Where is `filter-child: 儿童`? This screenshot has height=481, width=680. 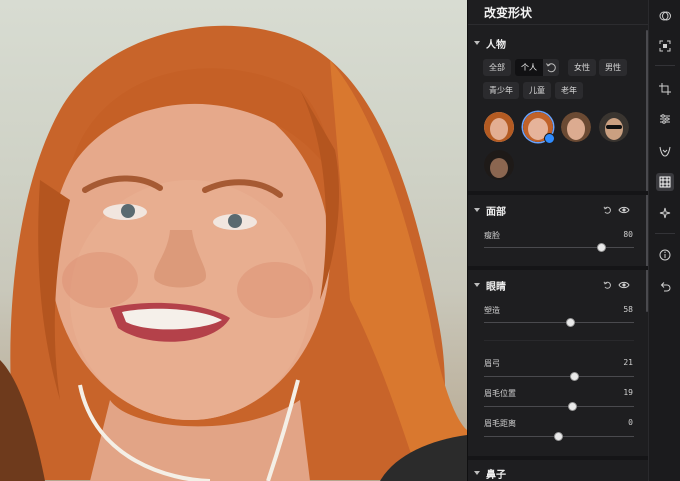 filter-child: 儿童 is located at coordinates (537, 90).